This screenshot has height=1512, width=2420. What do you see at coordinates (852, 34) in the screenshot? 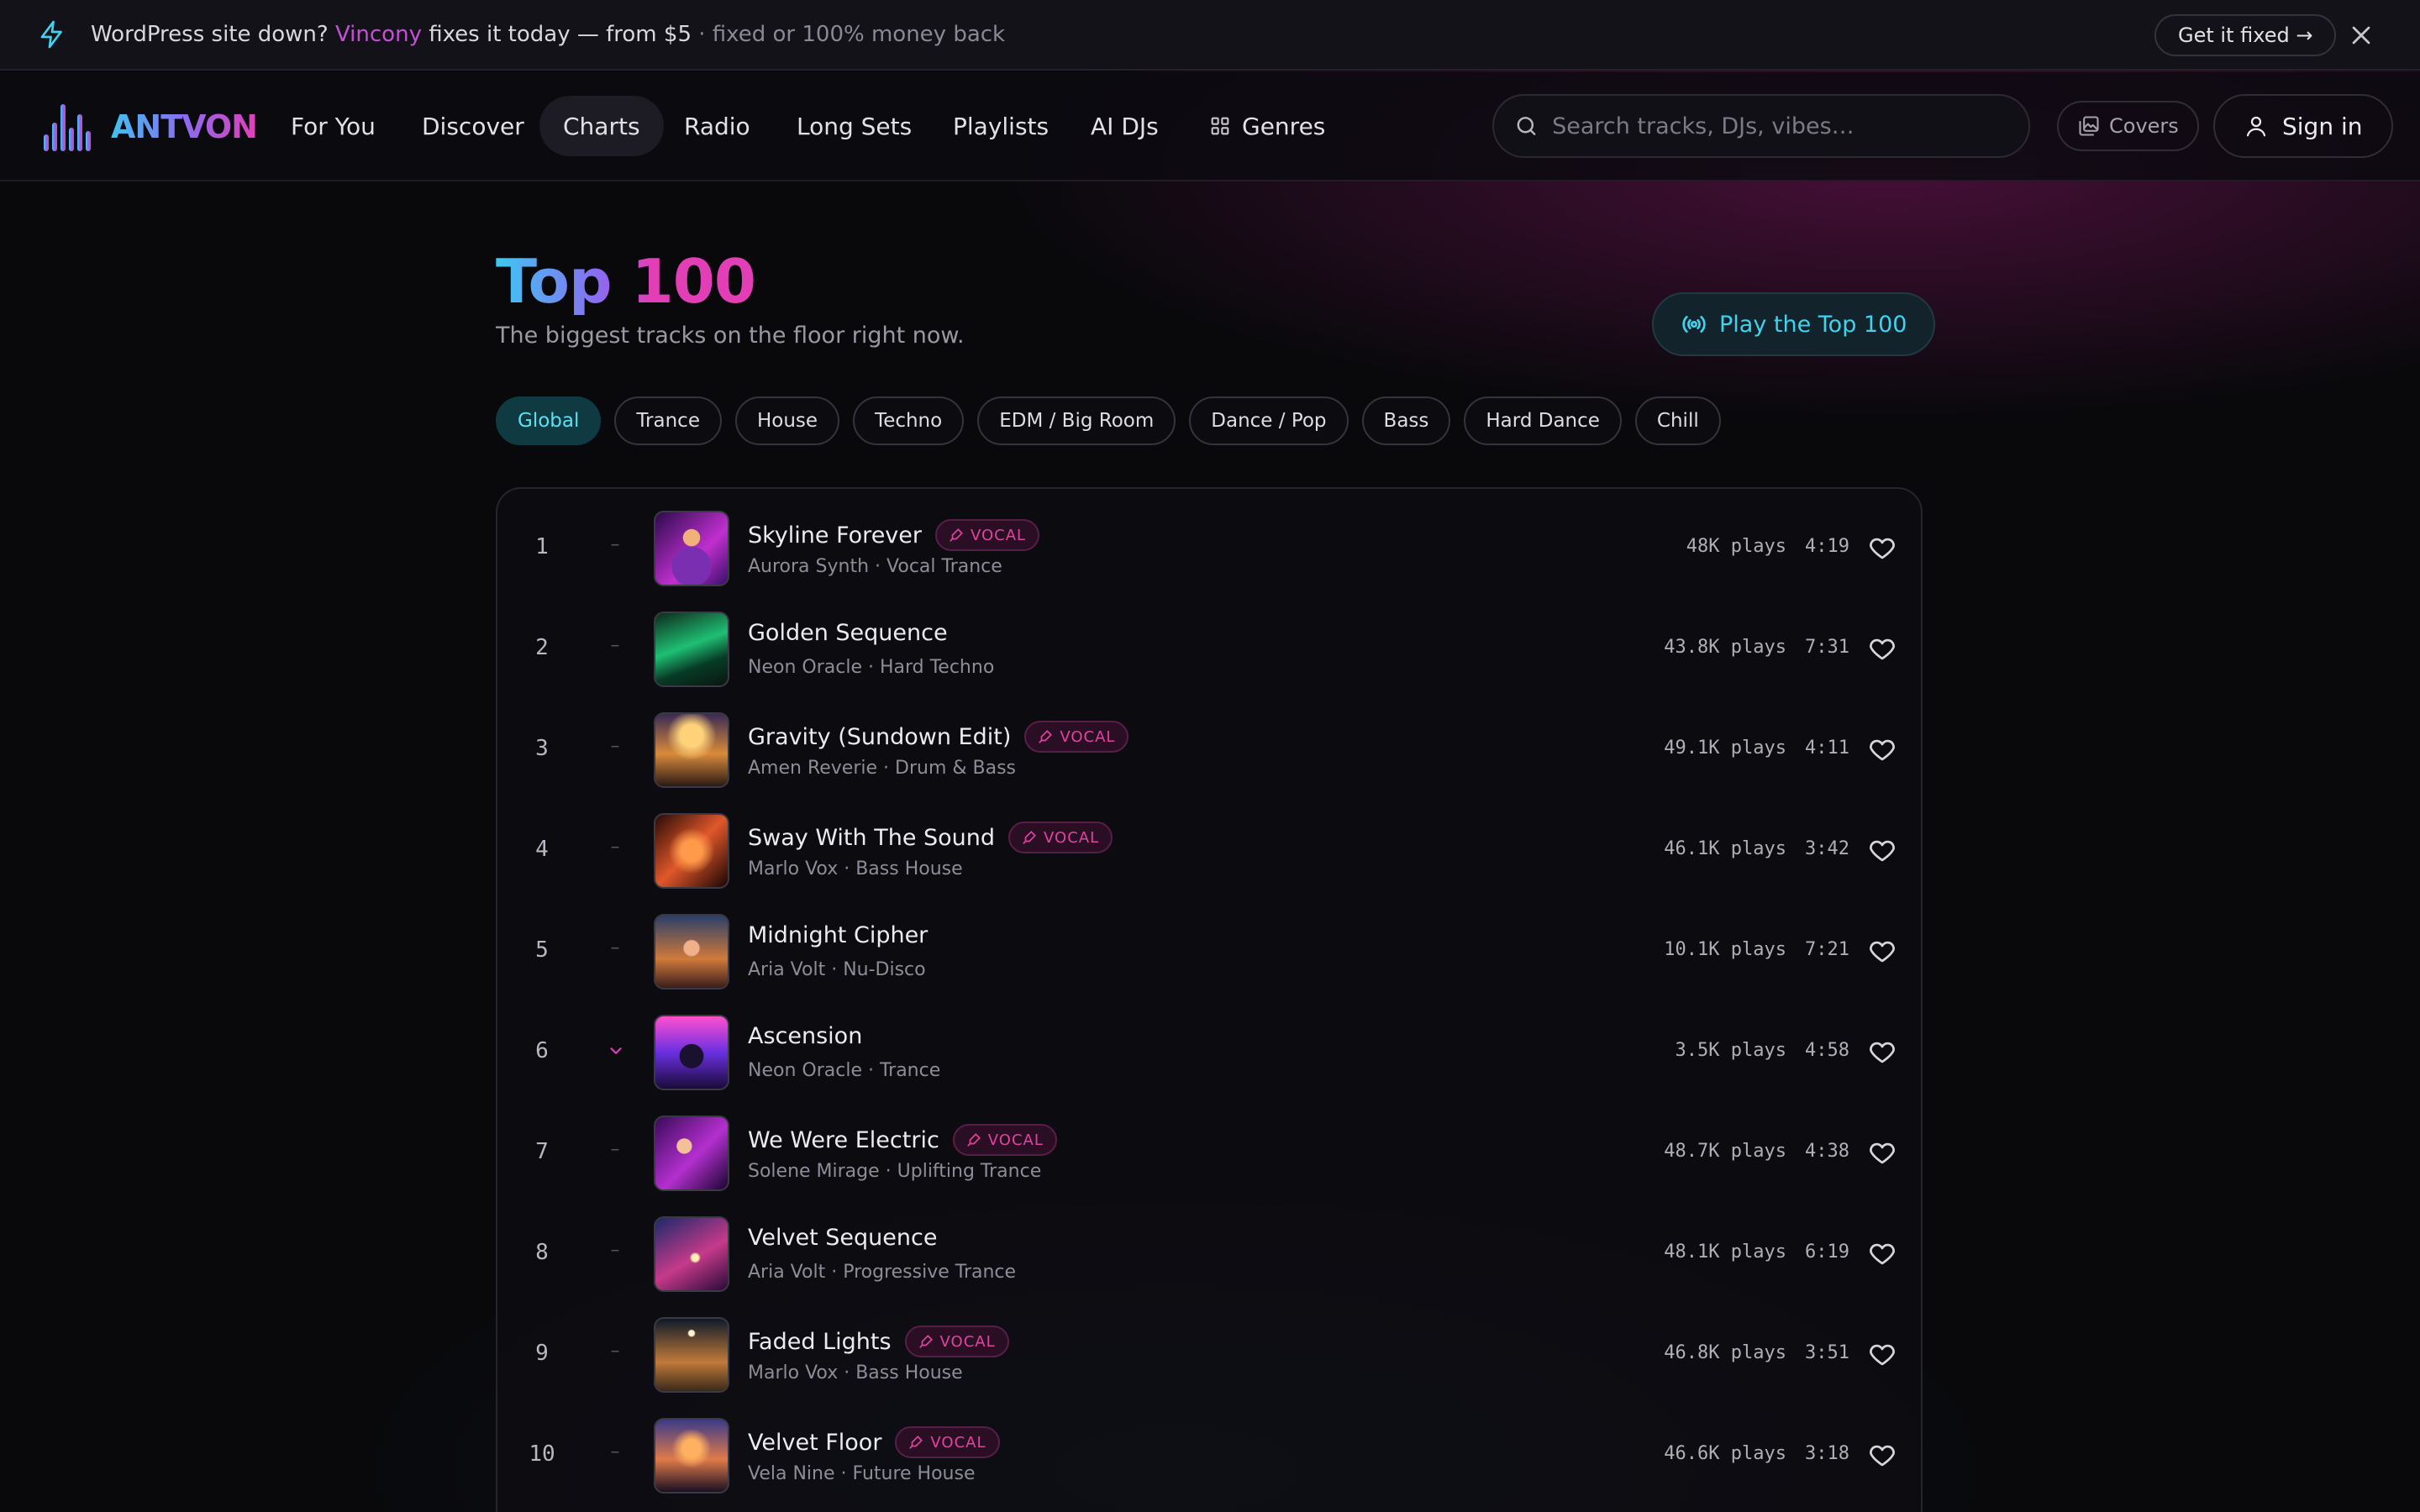
I see `promo-suffix: · fixed or 100% money back` at bounding box center [852, 34].